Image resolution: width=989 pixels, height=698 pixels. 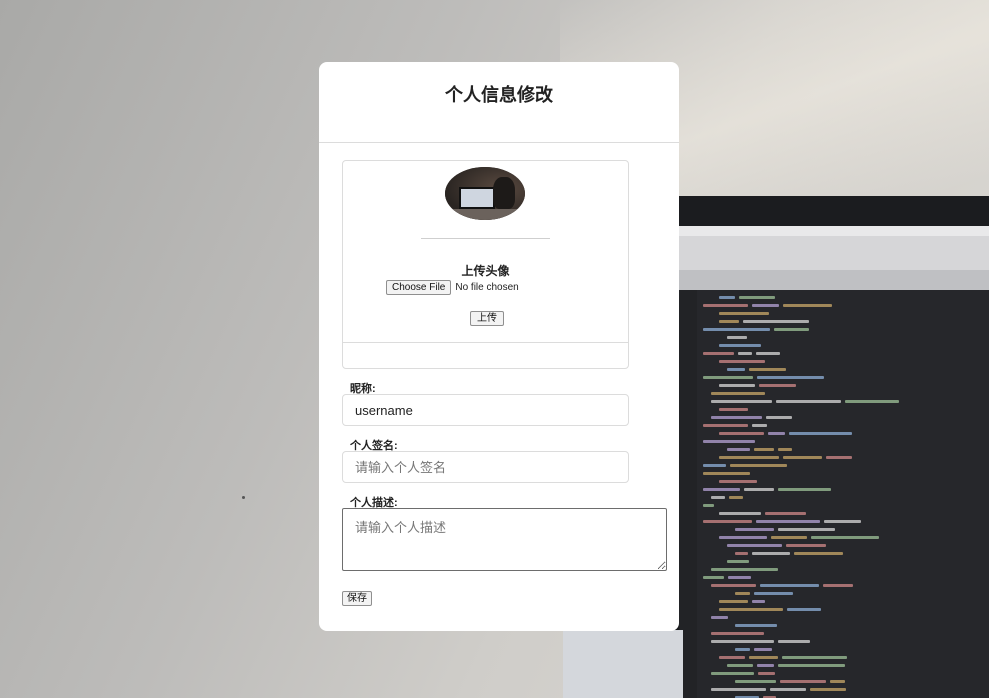 I want to click on signature-input, so click(x=485, y=467).